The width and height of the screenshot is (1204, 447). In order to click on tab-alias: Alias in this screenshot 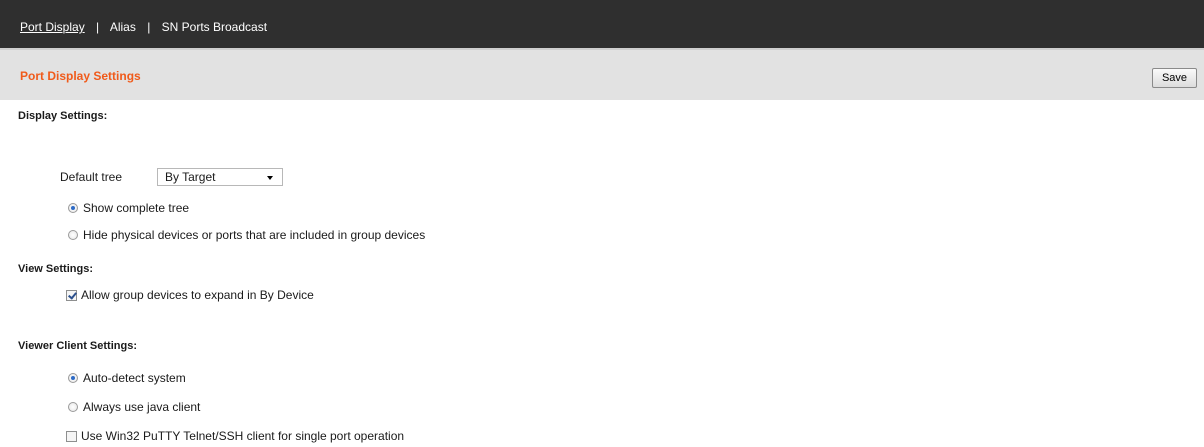, I will do `click(123, 27)`.